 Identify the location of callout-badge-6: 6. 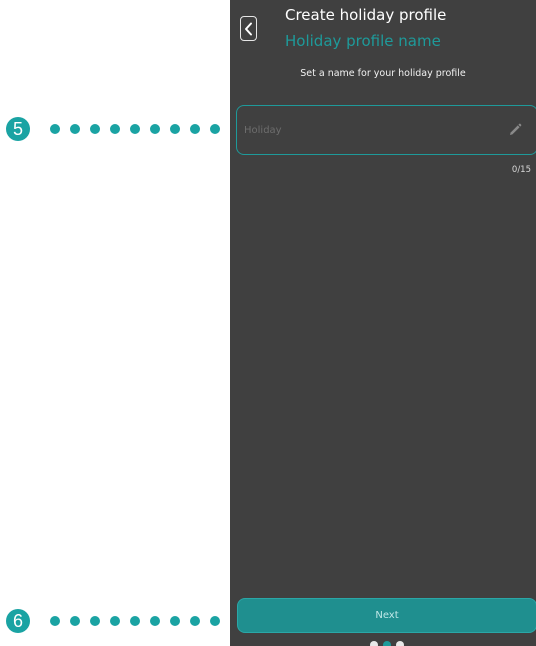
(18, 621).